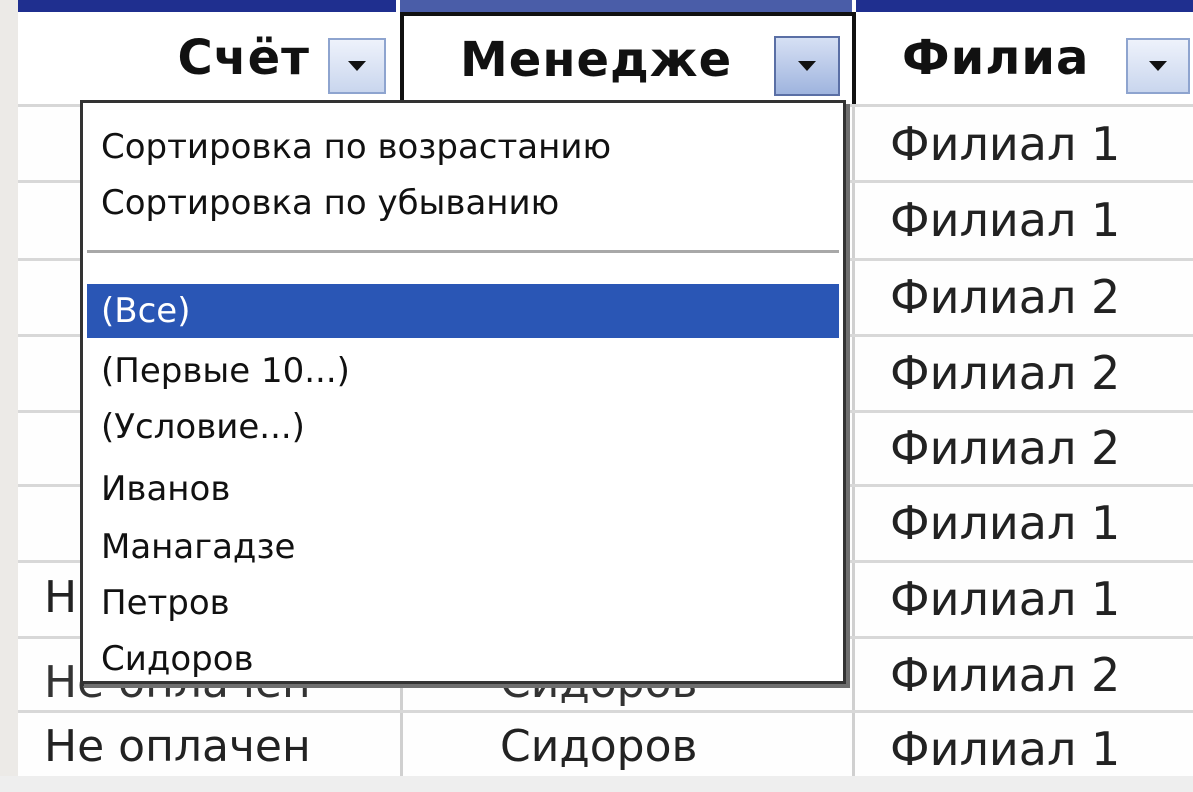 The width and height of the screenshot is (1193, 792). I want to click on header-manager-label: Менедже, so click(596, 60).